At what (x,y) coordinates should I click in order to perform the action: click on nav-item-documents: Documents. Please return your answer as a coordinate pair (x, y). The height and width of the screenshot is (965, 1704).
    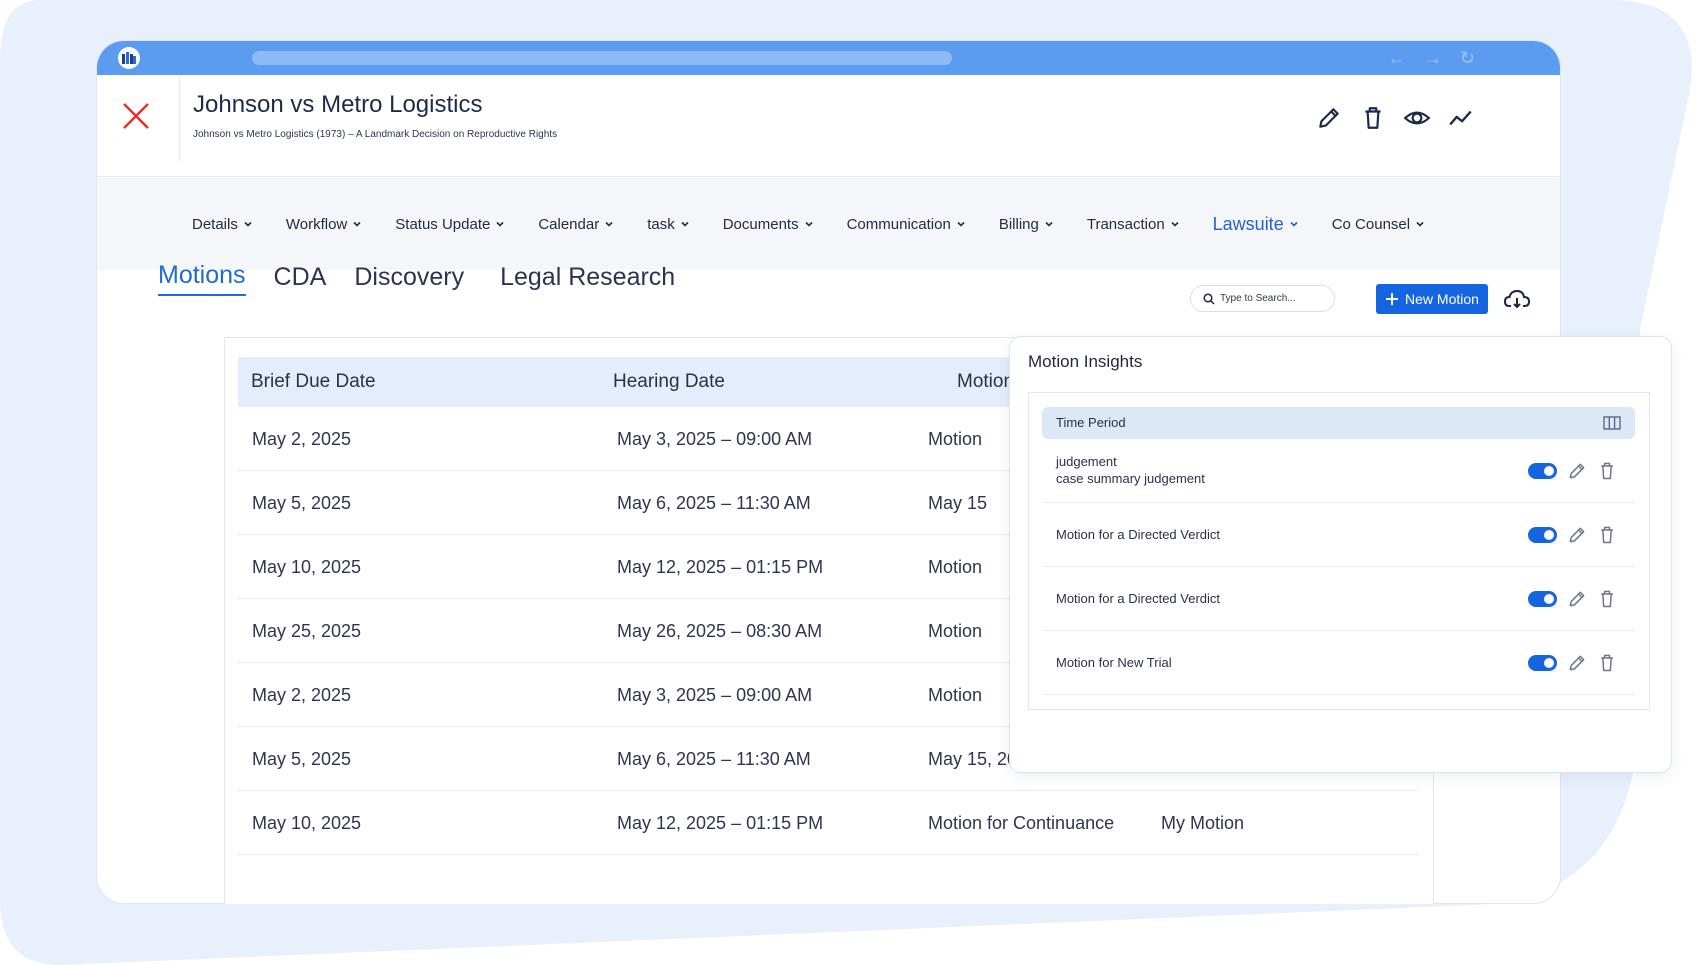
    Looking at the image, I should click on (768, 224).